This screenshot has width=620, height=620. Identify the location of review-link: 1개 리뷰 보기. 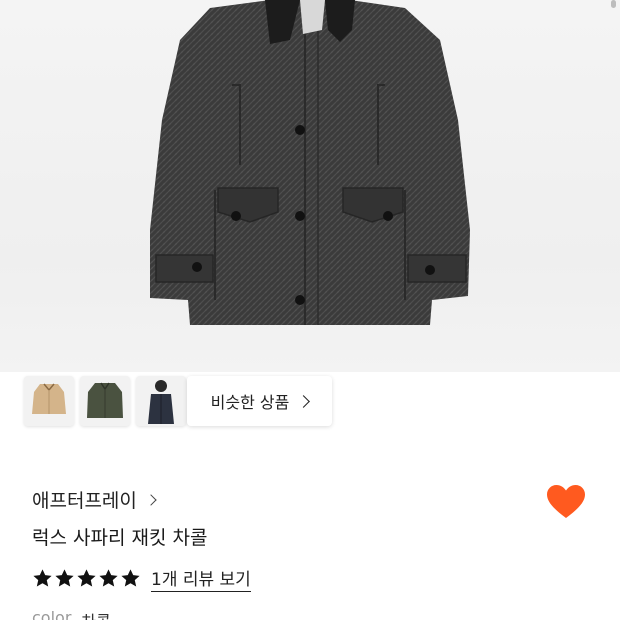
(201, 578).